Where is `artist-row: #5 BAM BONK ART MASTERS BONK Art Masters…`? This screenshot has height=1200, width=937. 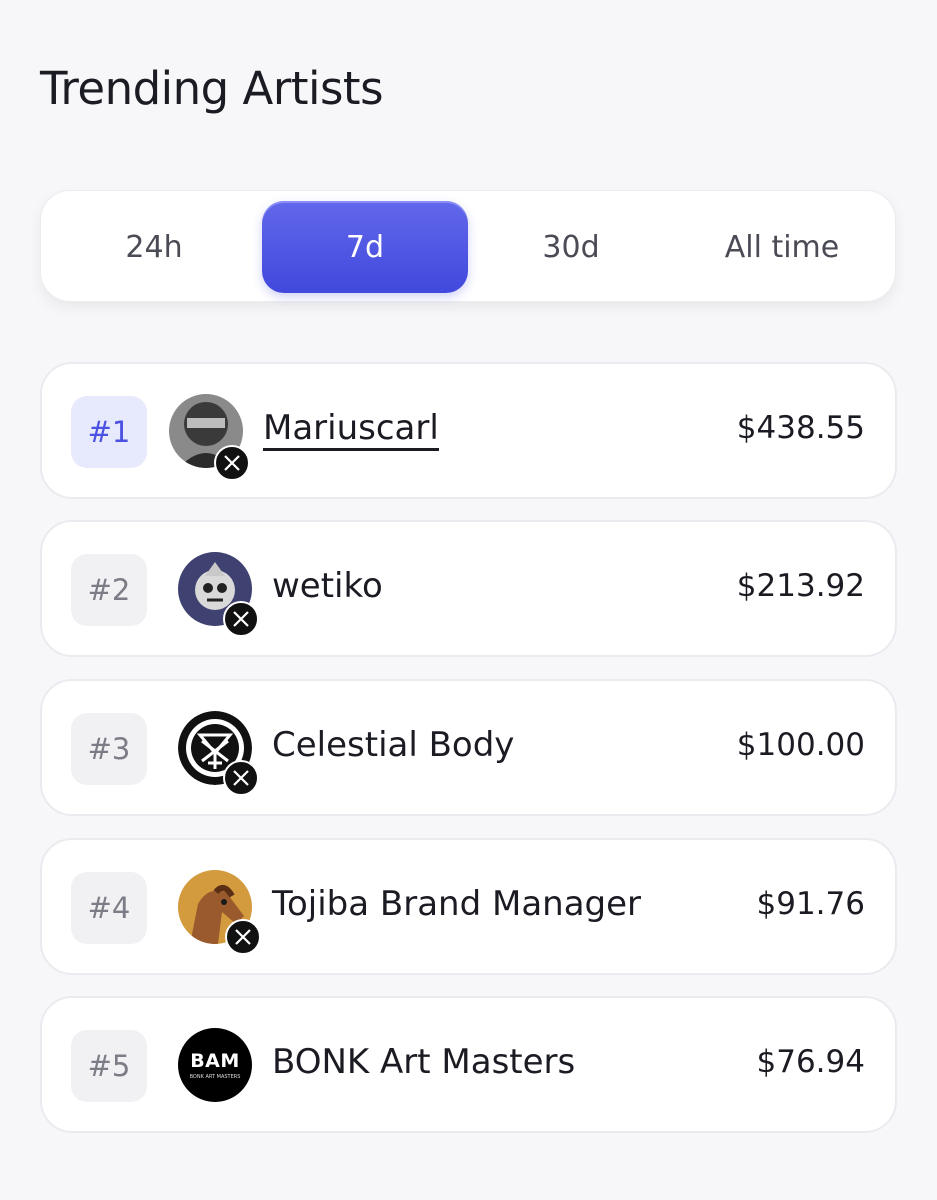
artist-row: #5 BAM BONK ART MASTERS BONK Art Masters… is located at coordinates (468, 1064).